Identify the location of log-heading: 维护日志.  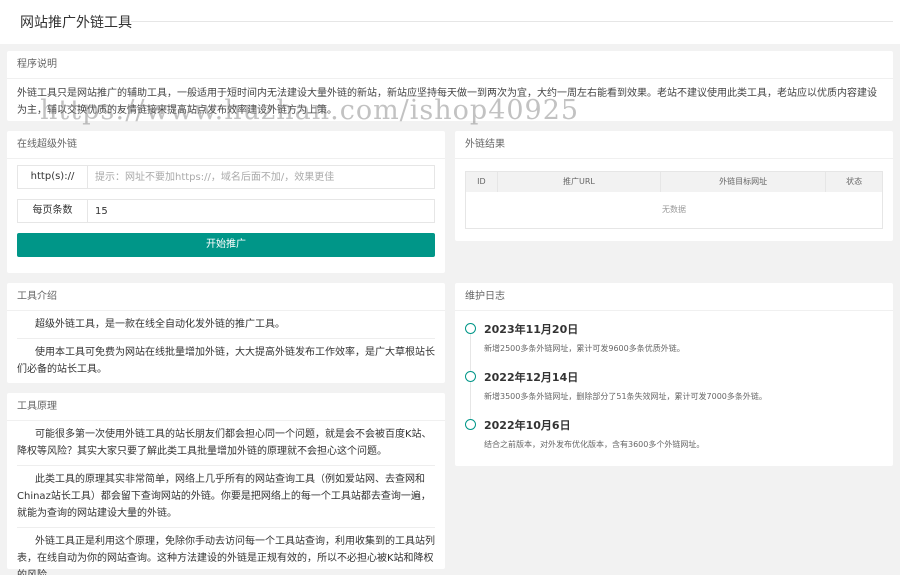
(674, 297).